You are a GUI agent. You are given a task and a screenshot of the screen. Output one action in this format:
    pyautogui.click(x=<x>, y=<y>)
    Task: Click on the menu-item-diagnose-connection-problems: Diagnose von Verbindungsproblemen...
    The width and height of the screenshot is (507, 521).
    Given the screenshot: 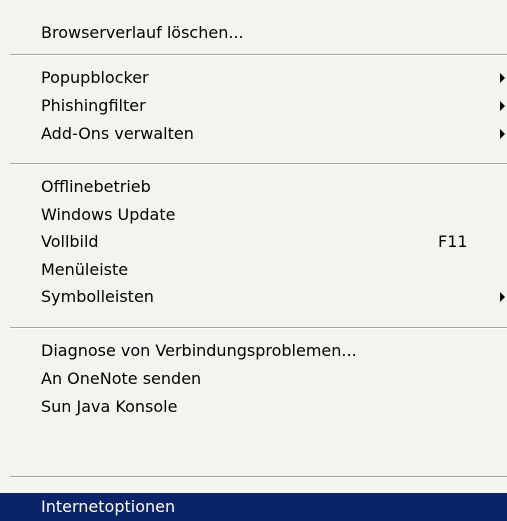 What is the action you would take?
    pyautogui.click(x=253, y=351)
    